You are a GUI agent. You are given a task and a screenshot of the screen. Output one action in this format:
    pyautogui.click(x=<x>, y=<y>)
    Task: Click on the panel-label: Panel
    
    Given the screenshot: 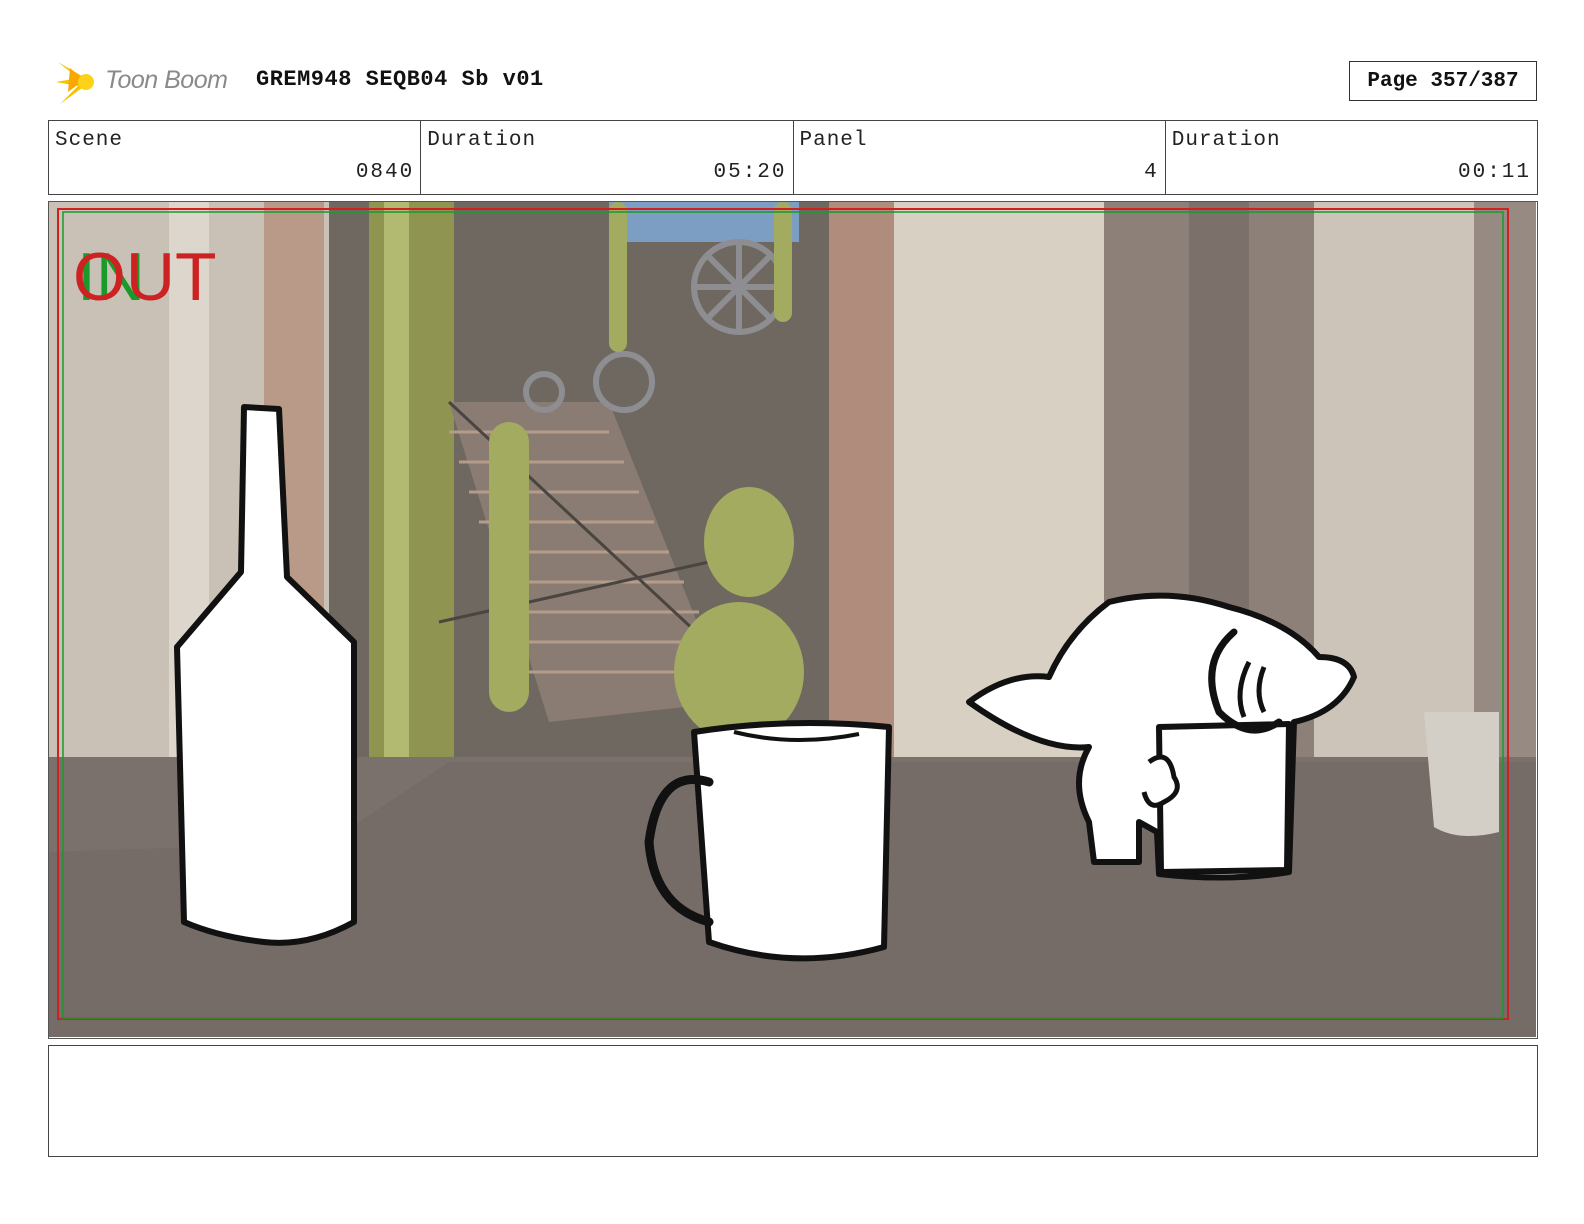 What is the action you would take?
    pyautogui.click(x=833, y=140)
    